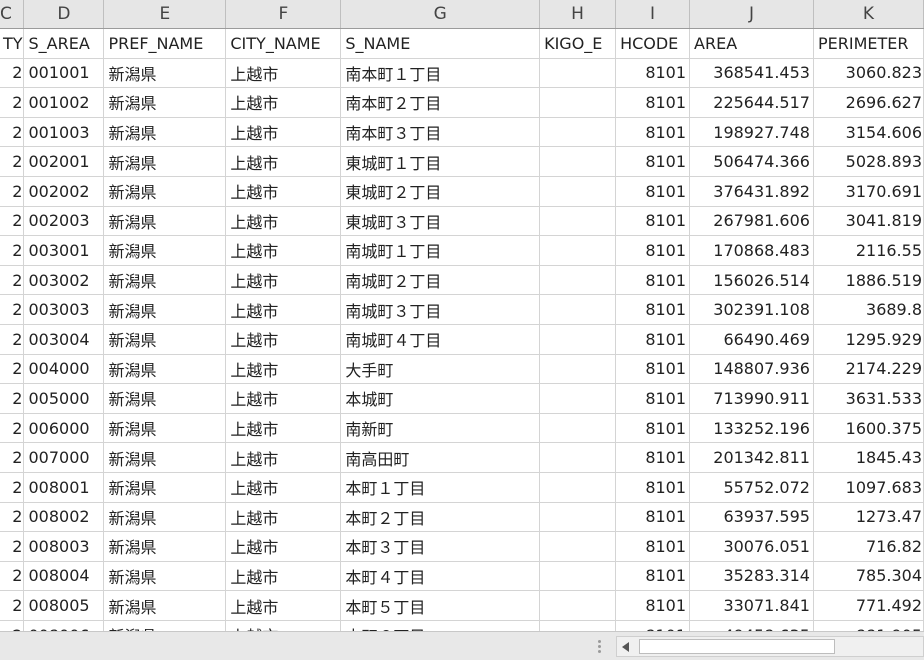  What do you see at coordinates (64, 191) in the screenshot?
I see `cell-d: 002002` at bounding box center [64, 191].